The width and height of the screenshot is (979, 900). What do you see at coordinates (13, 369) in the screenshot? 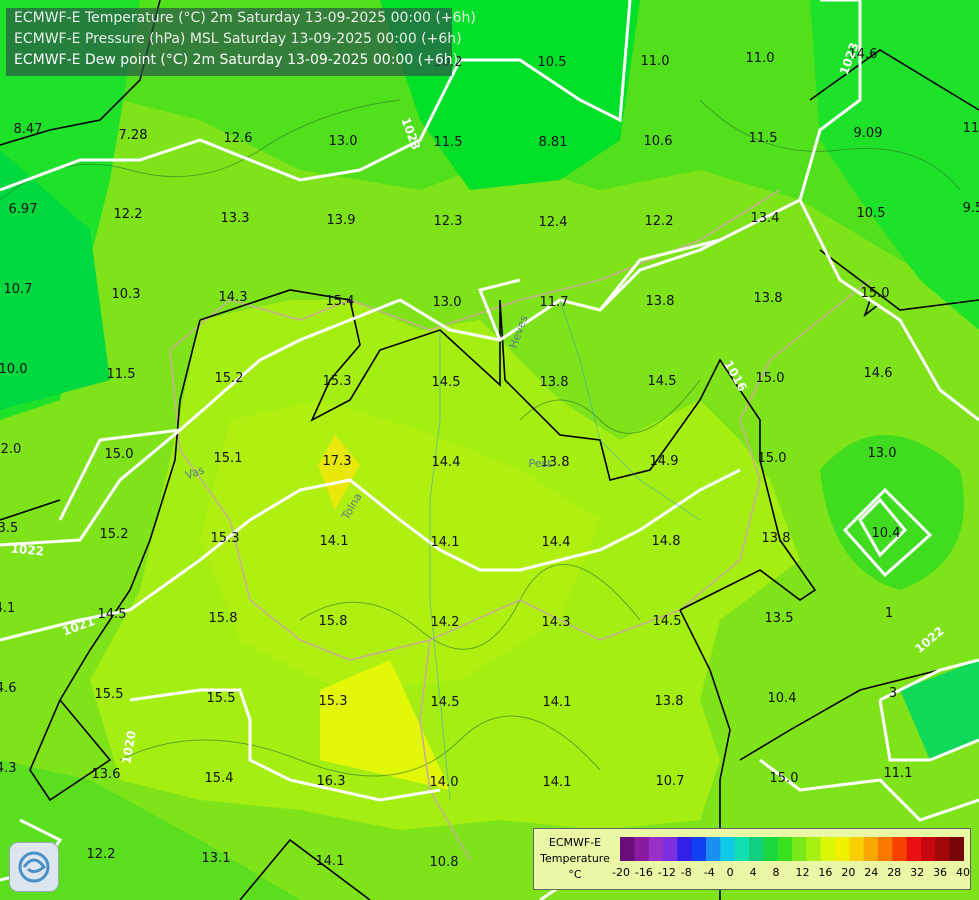
I see `temperature-label: 10.0` at bounding box center [13, 369].